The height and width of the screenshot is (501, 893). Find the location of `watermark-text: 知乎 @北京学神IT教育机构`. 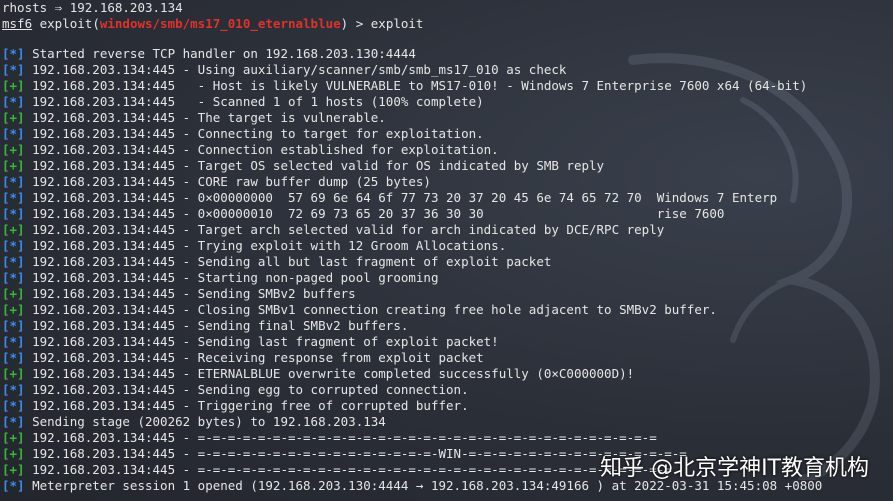

watermark-text: 知乎 @北京学神IT教育机构 is located at coordinates (734, 468).